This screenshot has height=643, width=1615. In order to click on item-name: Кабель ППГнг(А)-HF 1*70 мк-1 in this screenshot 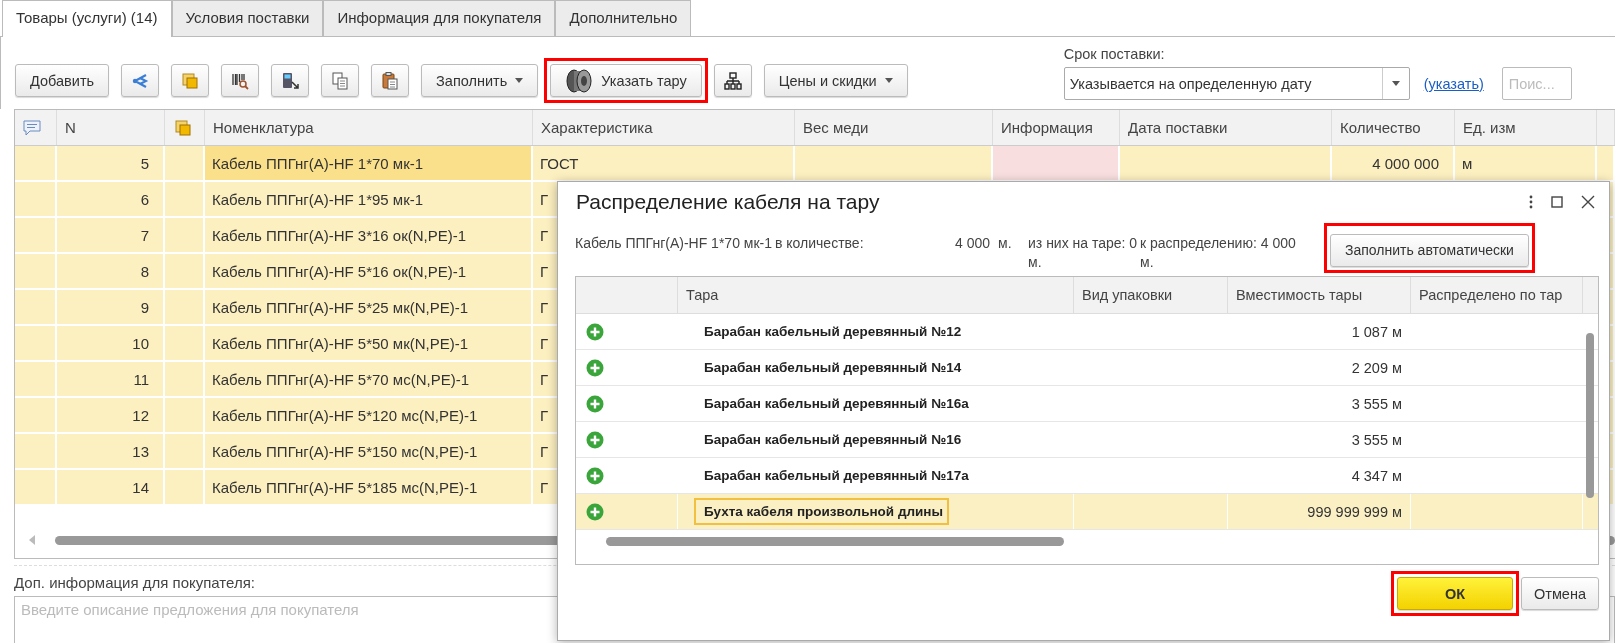, I will do `click(674, 243)`.